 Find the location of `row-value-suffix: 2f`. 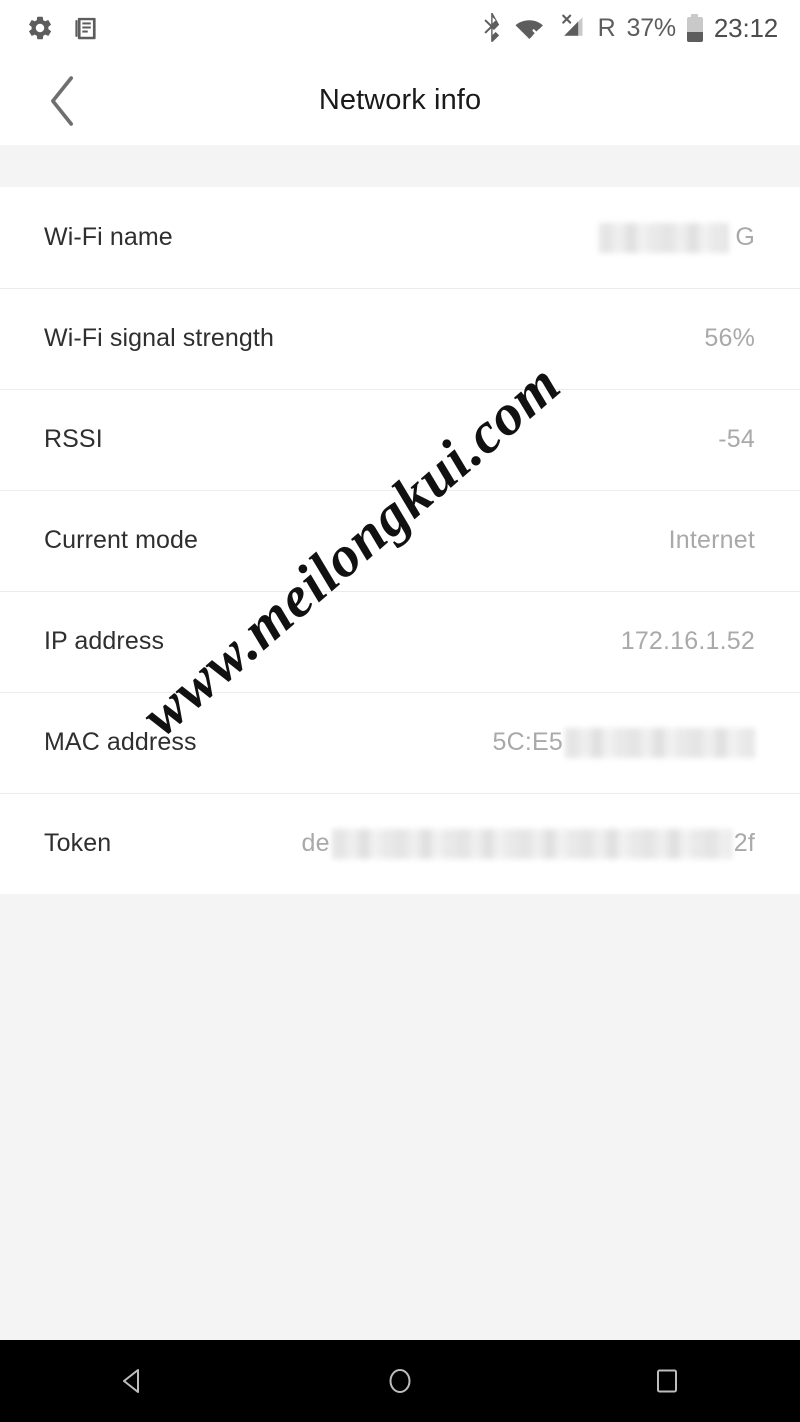

row-value-suffix: 2f is located at coordinates (744, 843).